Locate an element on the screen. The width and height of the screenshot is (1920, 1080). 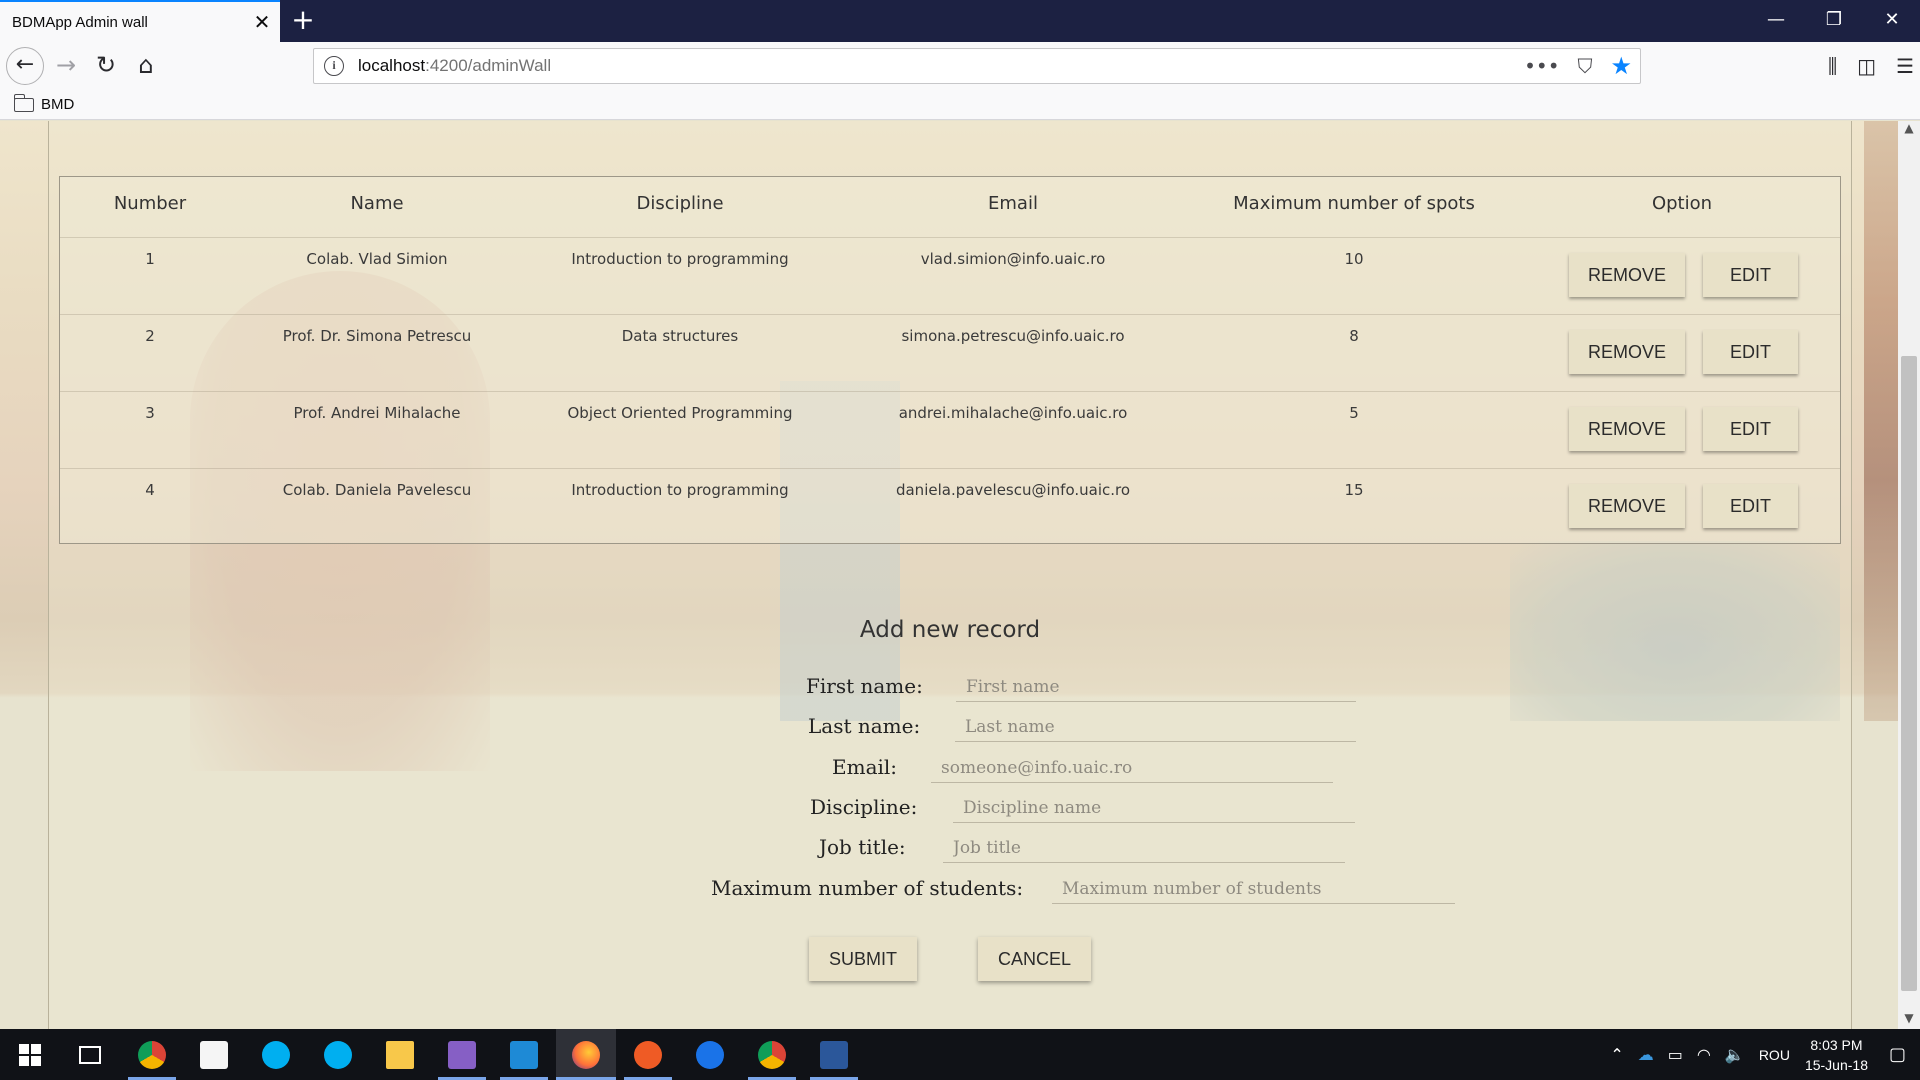
bookmark-folder-bmd: BMD is located at coordinates (57, 104).